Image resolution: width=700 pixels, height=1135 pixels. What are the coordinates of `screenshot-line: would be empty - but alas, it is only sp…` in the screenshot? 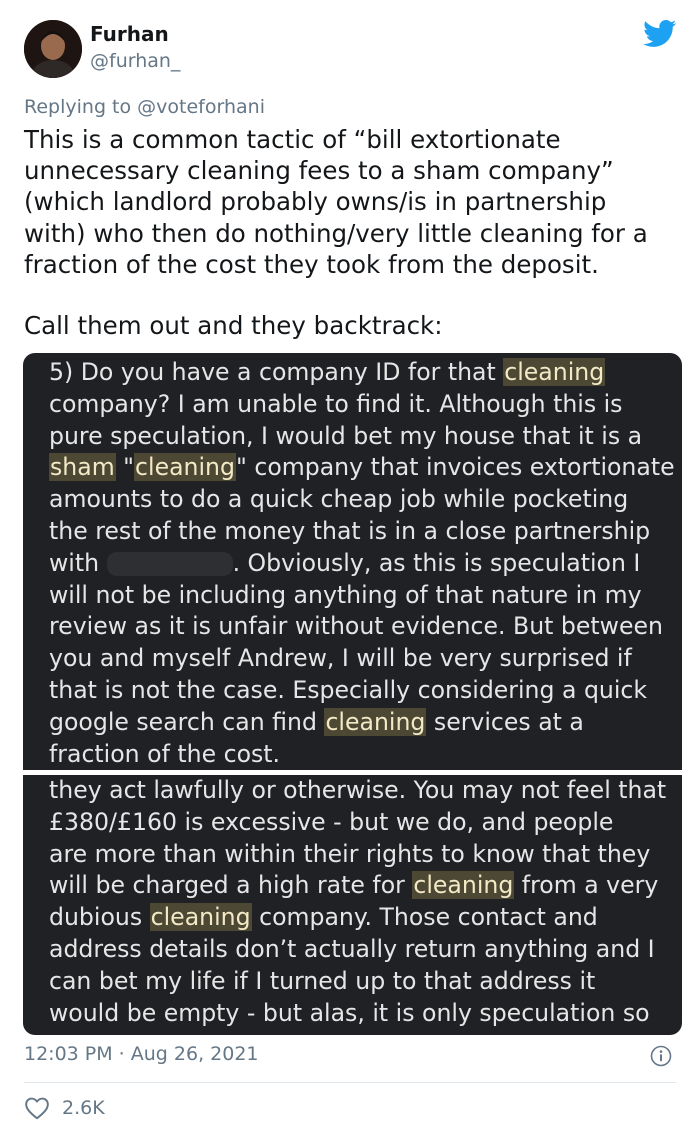 It's located at (349, 1012).